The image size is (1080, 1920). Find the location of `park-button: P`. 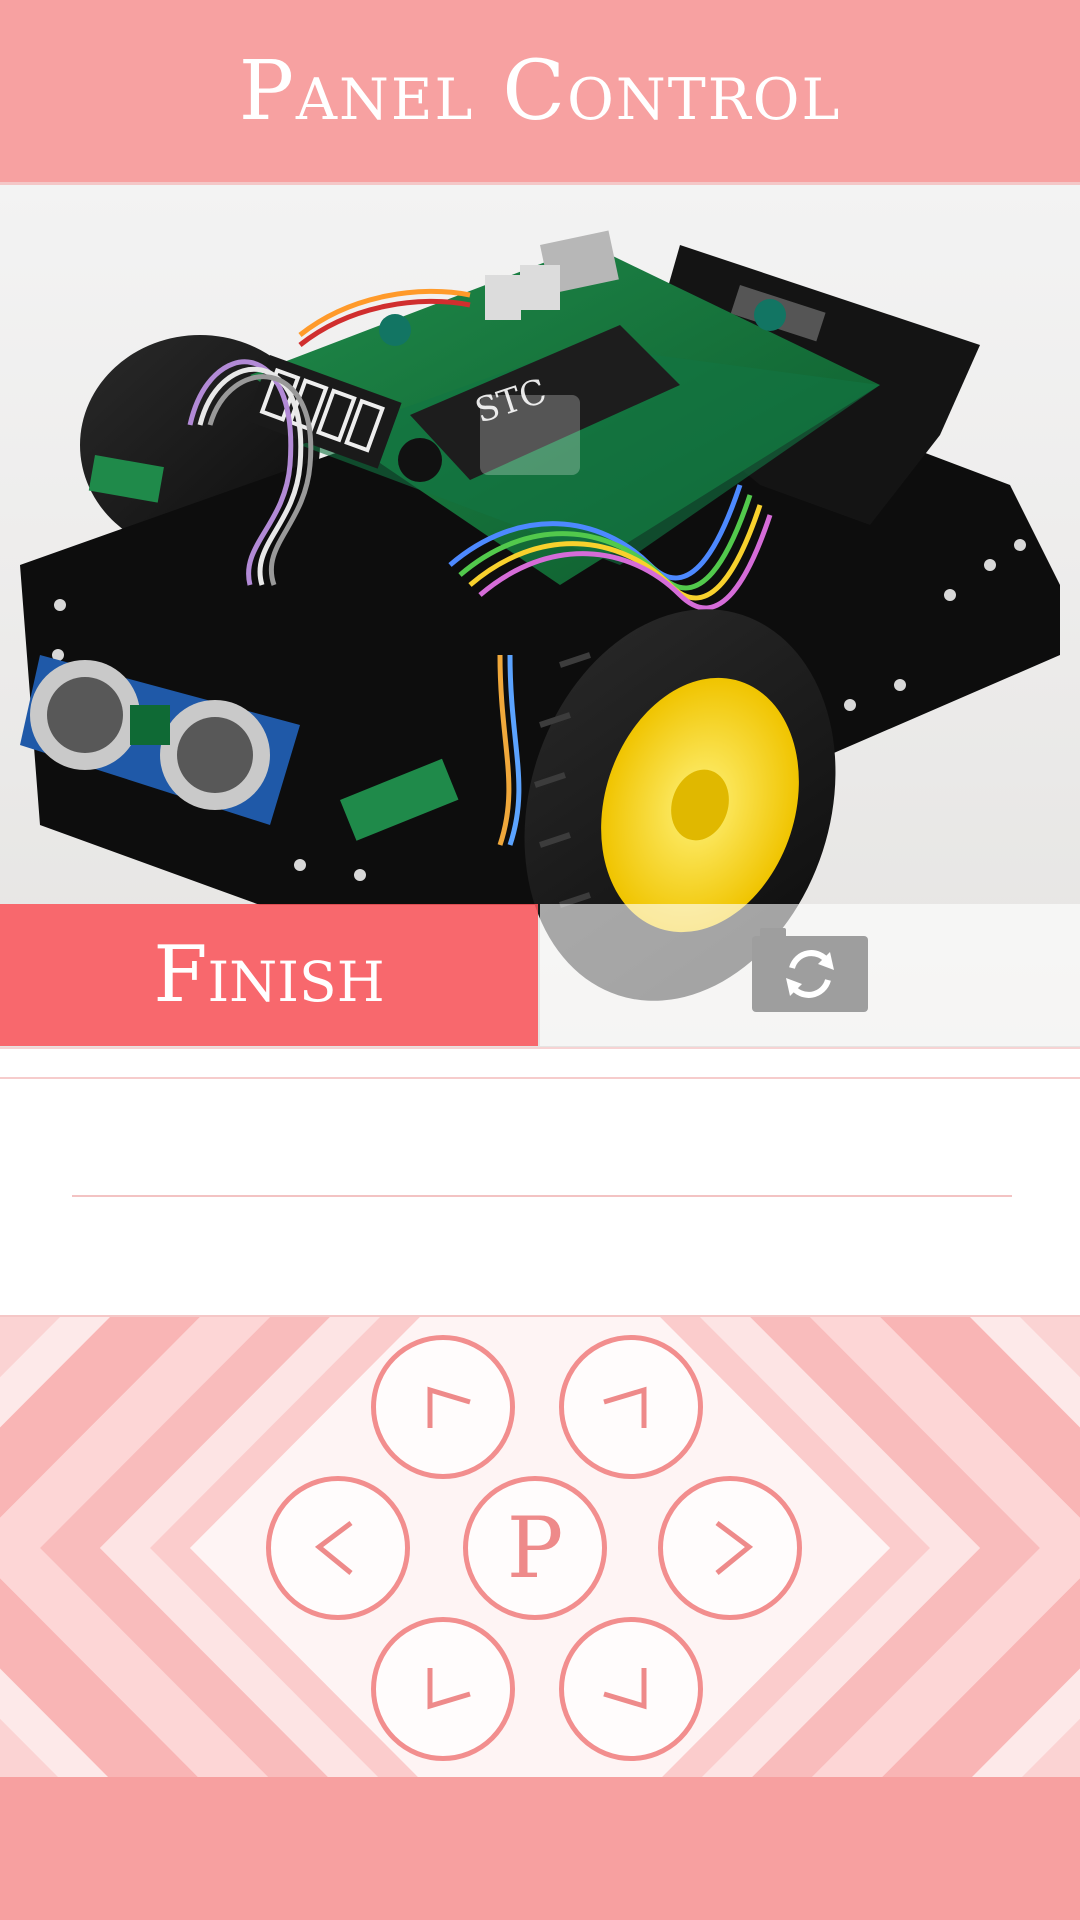

park-button: P is located at coordinates (535, 1548).